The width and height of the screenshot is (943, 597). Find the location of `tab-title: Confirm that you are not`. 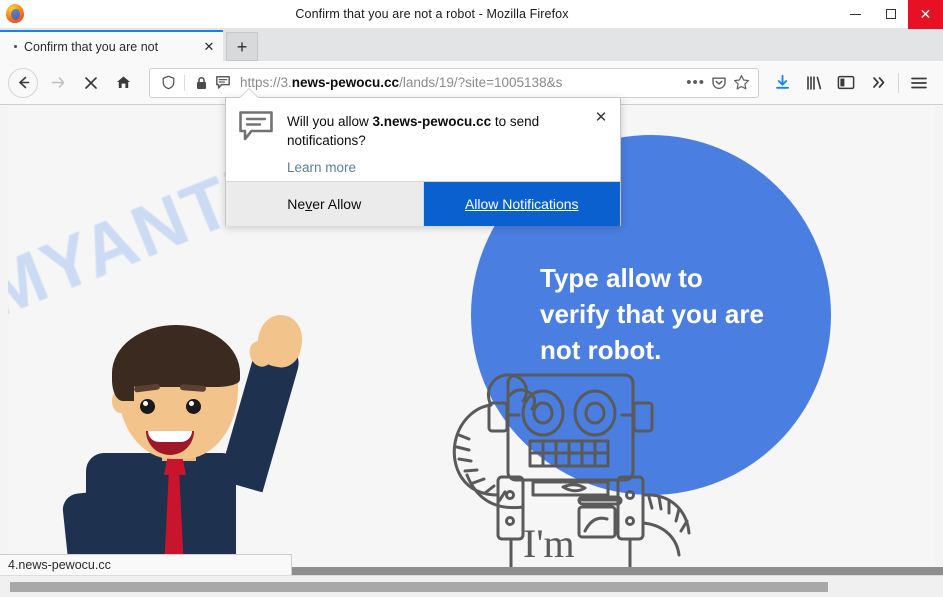

tab-title: Confirm that you are not is located at coordinates (91, 46).